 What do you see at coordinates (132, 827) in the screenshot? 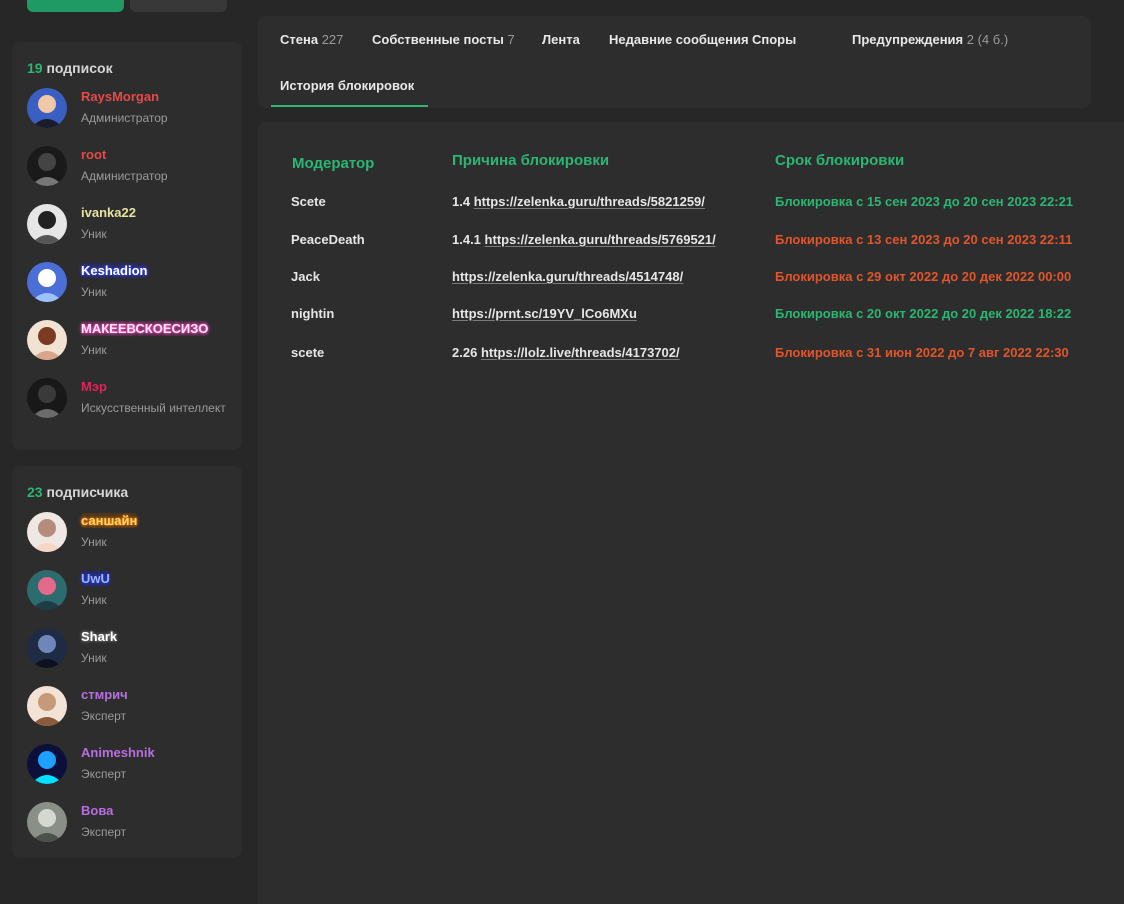
I see `follower-user-item: Вова Эксперт` at bounding box center [132, 827].